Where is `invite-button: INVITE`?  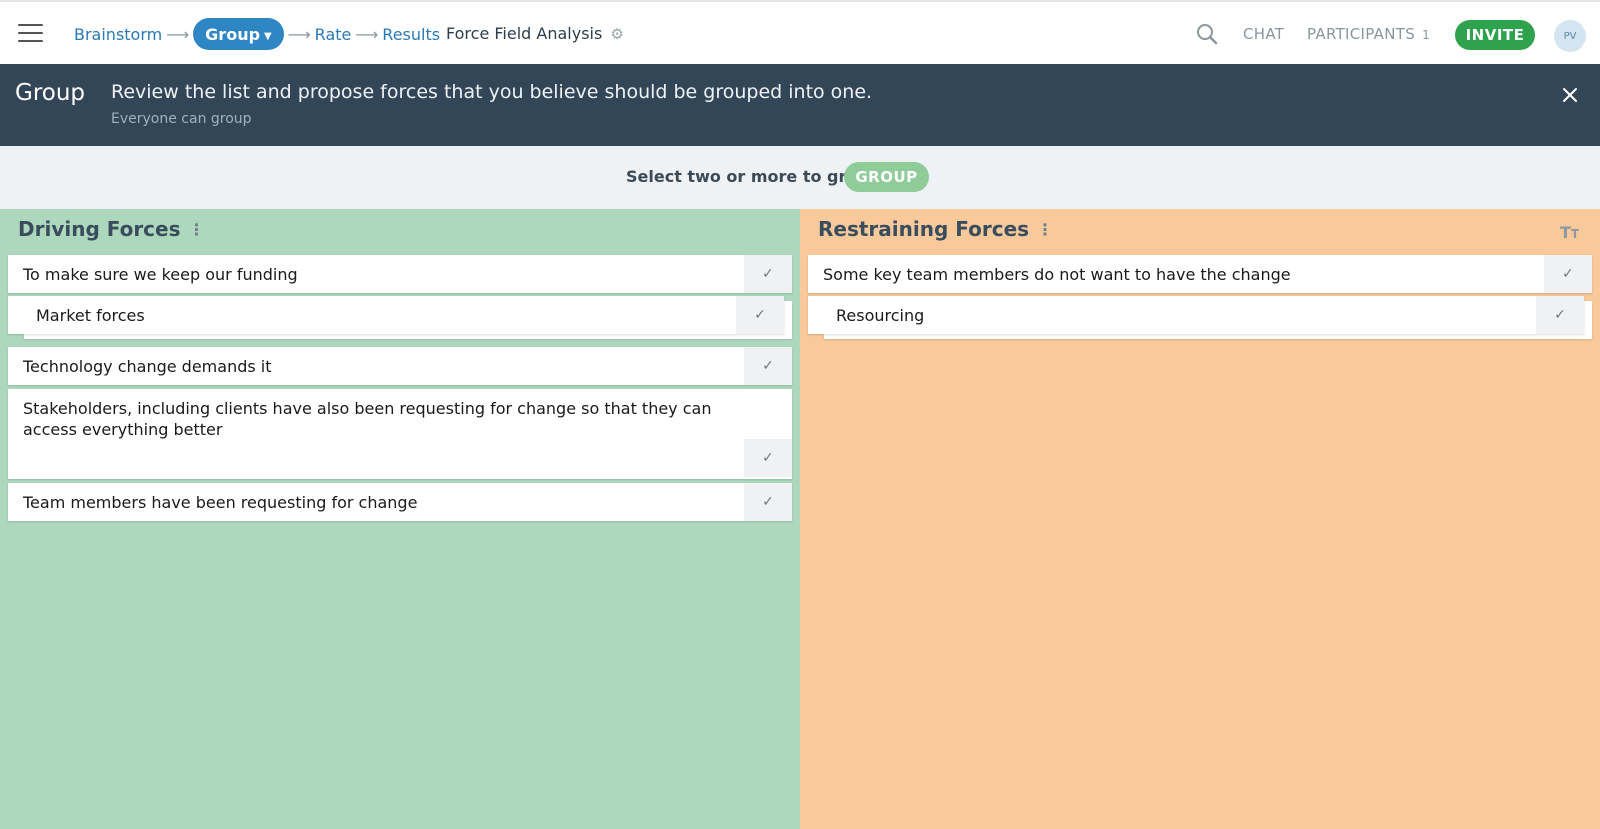
invite-button: INVITE is located at coordinates (1495, 35).